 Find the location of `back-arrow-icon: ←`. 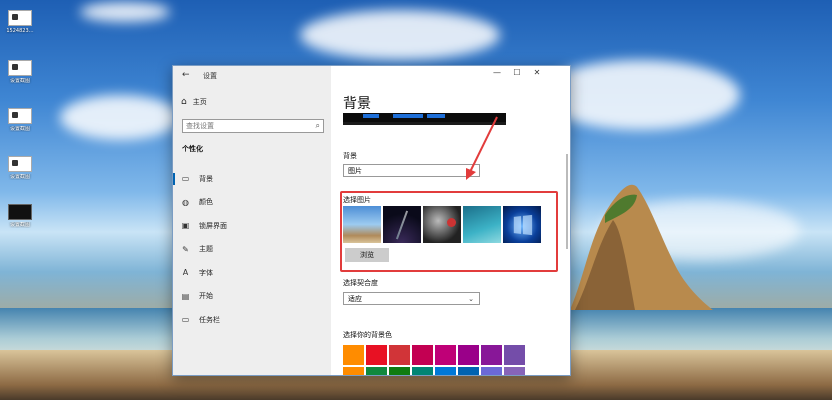

back-arrow-icon: ← is located at coordinates (186, 75).